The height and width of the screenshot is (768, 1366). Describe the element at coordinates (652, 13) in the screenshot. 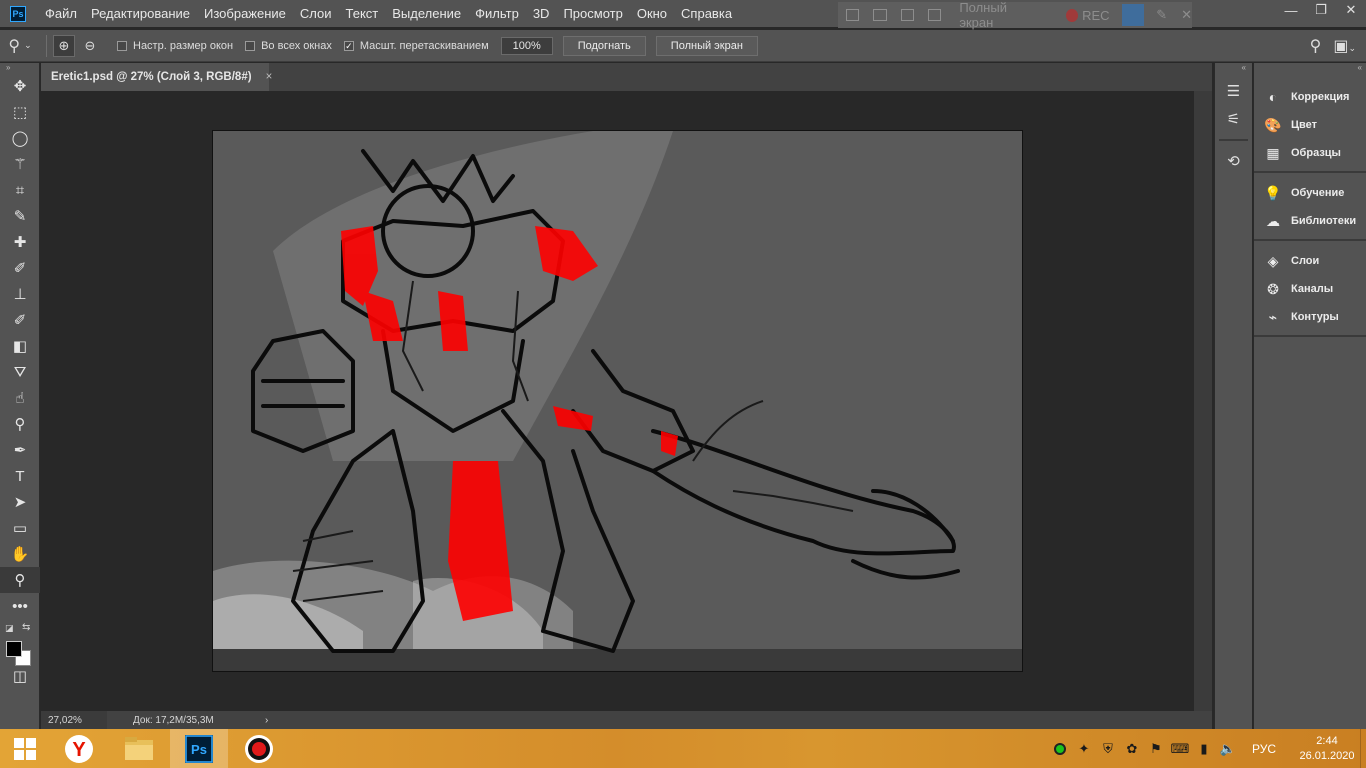

I see `menu-window: Окно` at that location.